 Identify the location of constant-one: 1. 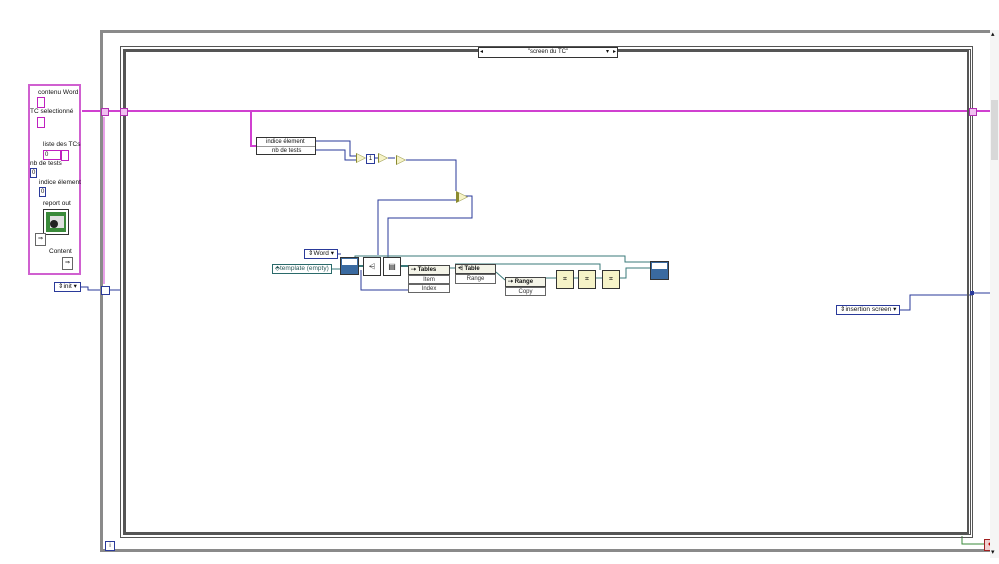
(370, 159).